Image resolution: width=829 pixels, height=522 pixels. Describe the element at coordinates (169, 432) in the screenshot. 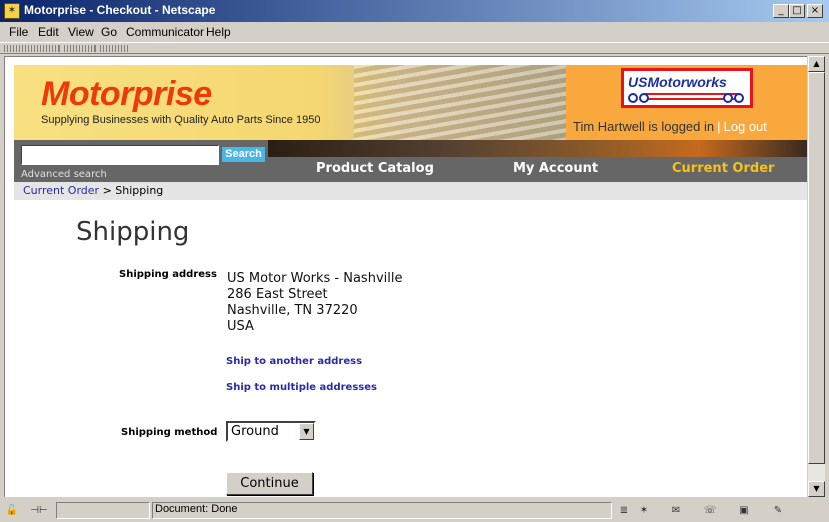

I see `shipping-method-label: Shipping method` at that location.